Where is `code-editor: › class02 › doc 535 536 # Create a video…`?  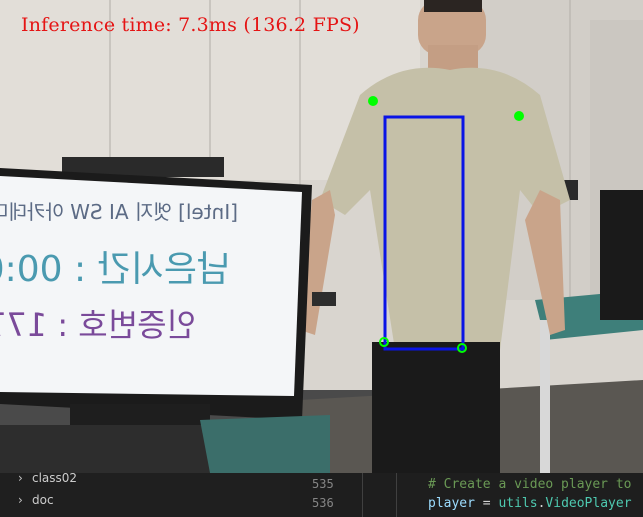 code-editor: › class02 › doc 535 536 # Create a video… is located at coordinates (321, 494).